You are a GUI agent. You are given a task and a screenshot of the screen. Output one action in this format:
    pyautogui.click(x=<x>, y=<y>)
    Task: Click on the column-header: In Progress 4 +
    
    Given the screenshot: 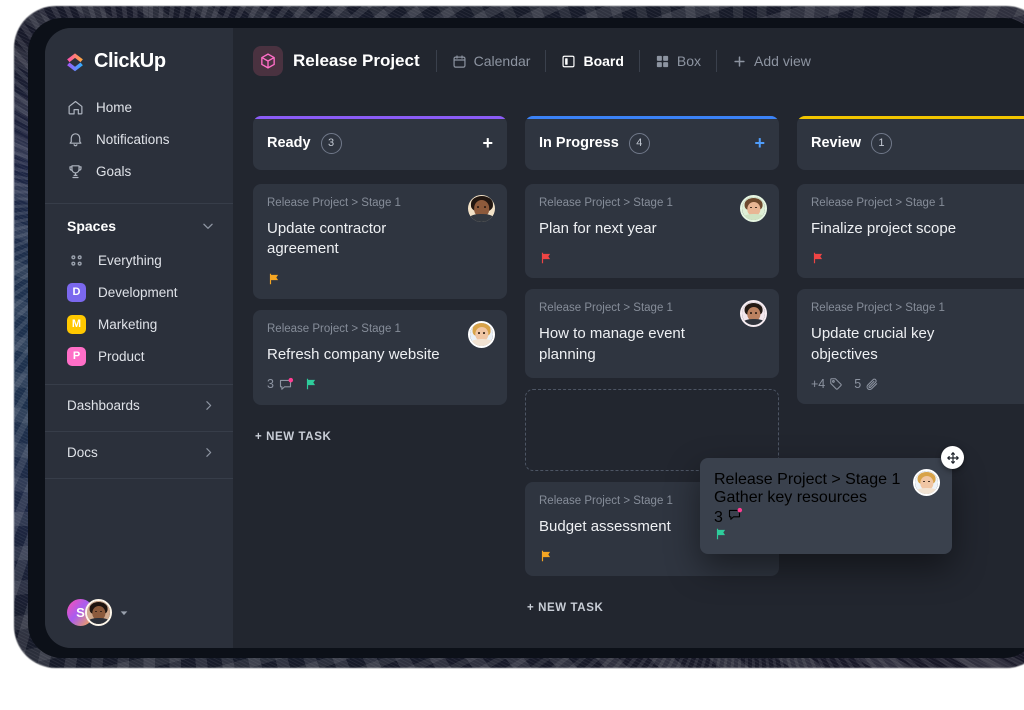 What is the action you would take?
    pyautogui.click(x=652, y=143)
    